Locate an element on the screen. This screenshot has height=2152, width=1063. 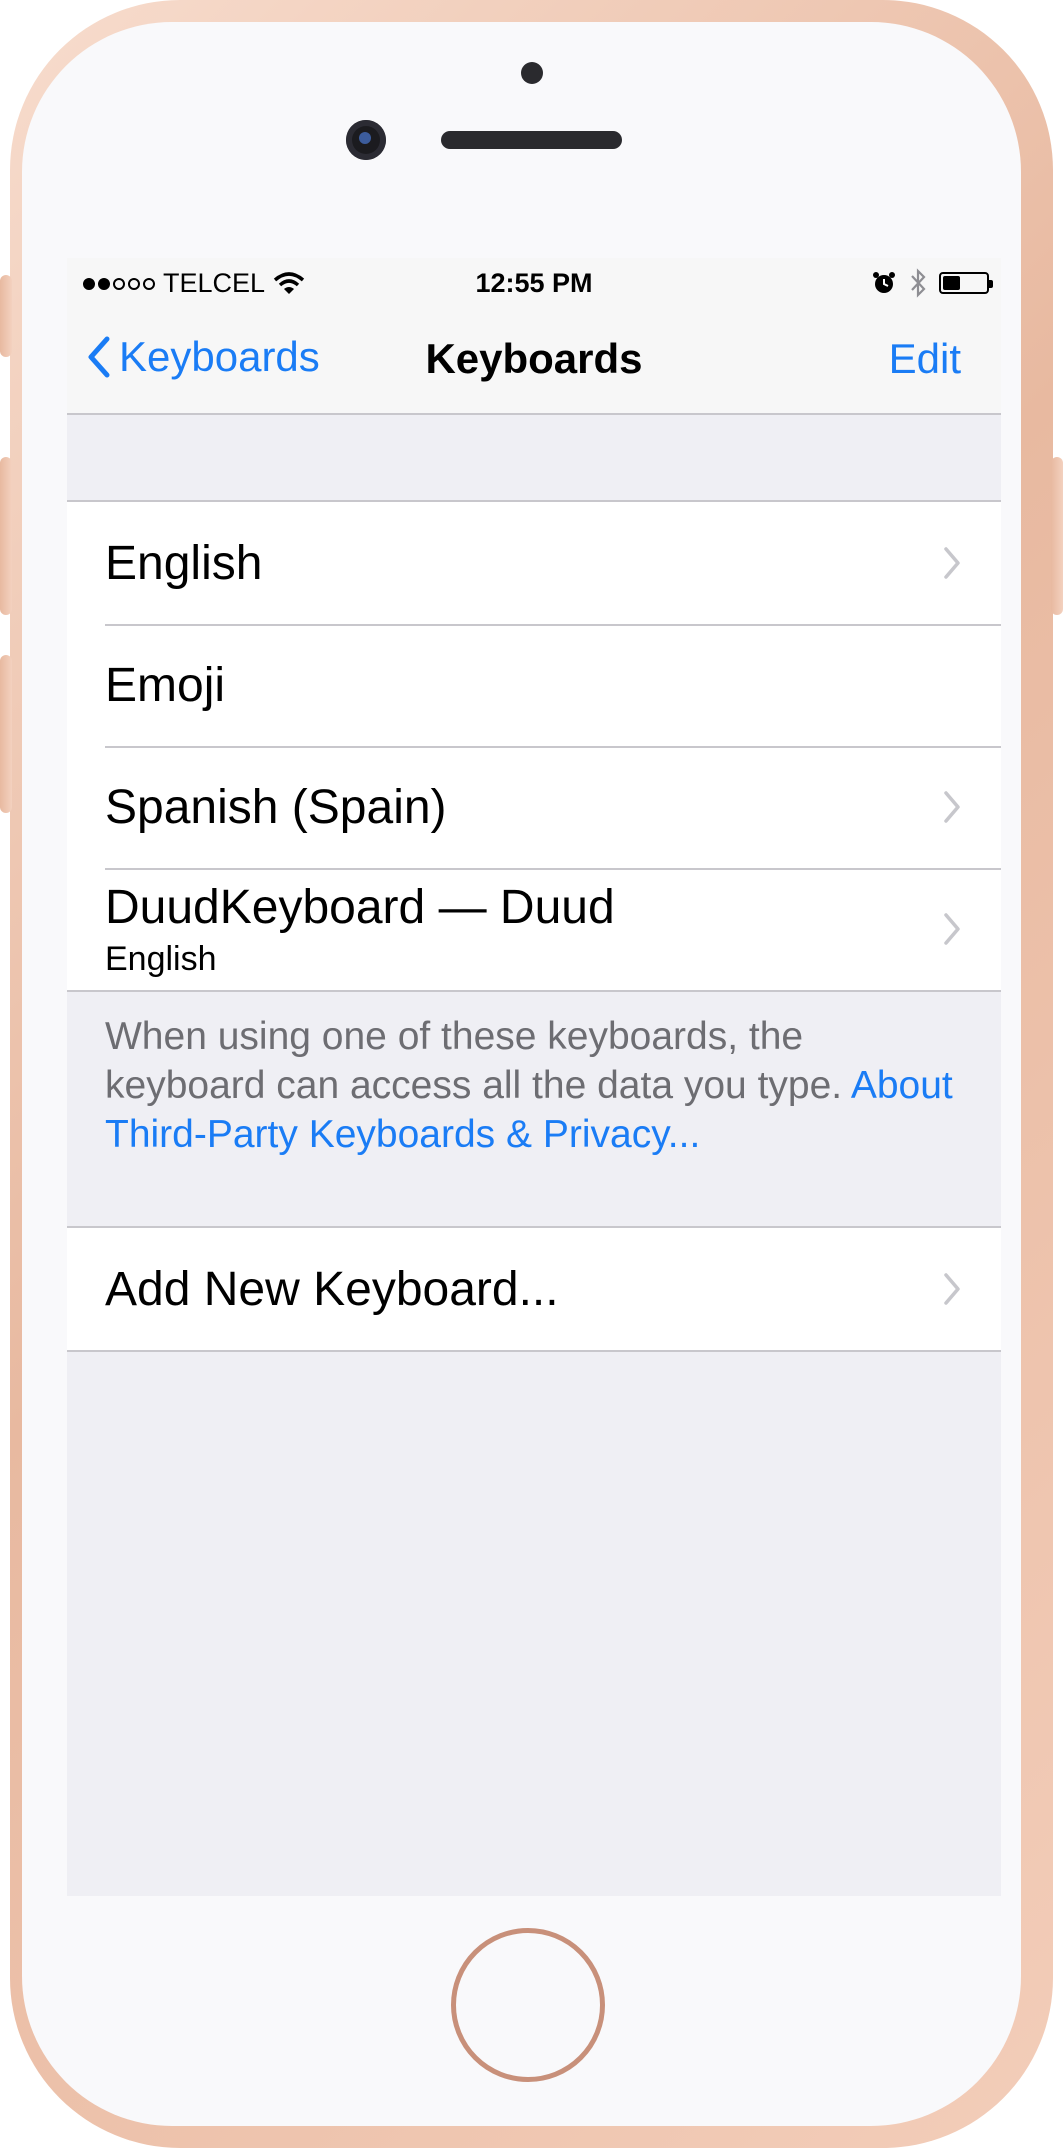
keyboard-row-duudkeyboard: DuudKeyboard — Duud English is located at coordinates (534, 929).